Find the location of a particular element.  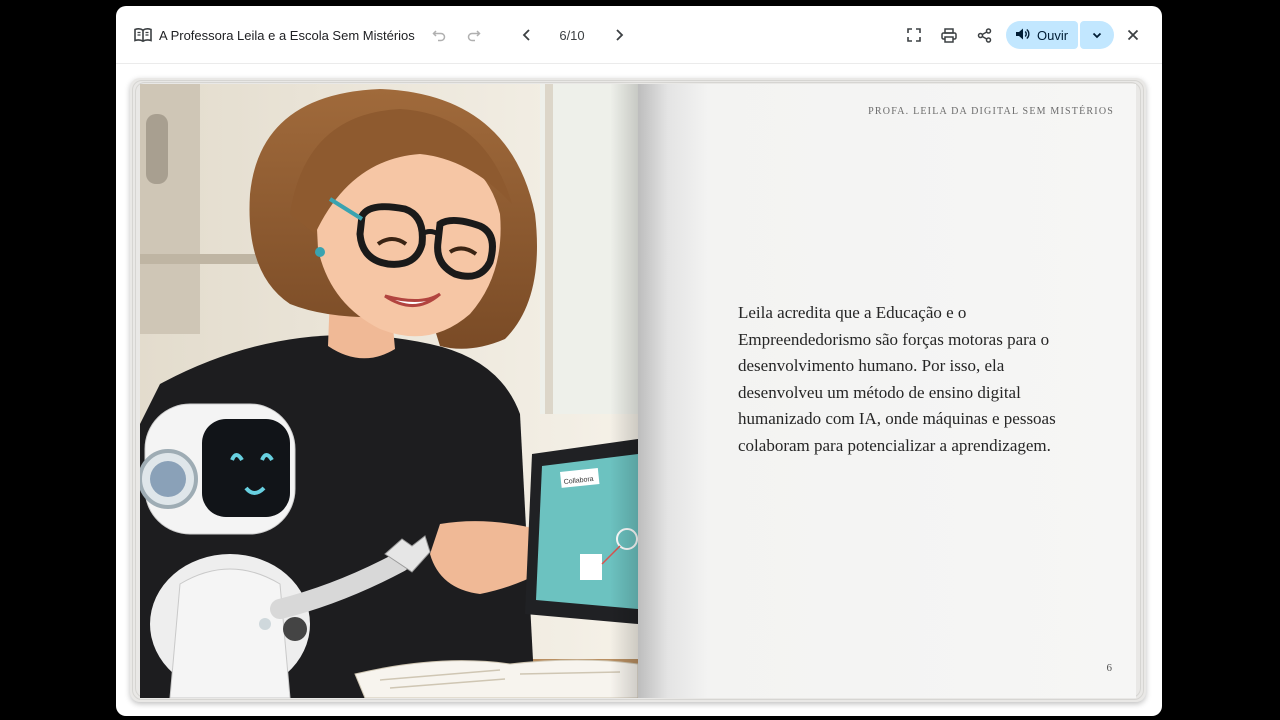

chevron-right-icon is located at coordinates (619, 35).